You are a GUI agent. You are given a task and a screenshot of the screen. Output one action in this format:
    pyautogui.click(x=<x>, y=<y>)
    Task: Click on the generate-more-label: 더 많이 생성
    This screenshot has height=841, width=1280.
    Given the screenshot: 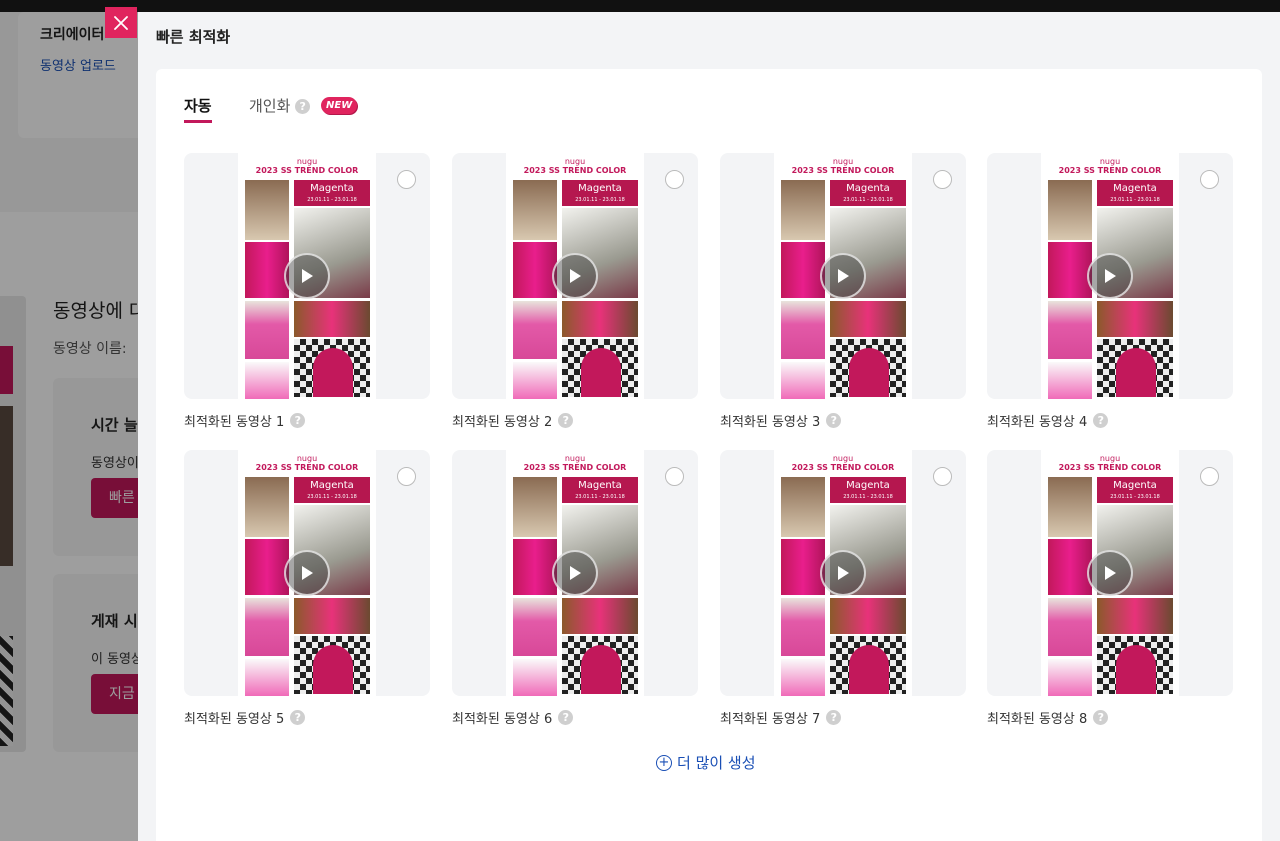 What is the action you would take?
    pyautogui.click(x=716, y=763)
    